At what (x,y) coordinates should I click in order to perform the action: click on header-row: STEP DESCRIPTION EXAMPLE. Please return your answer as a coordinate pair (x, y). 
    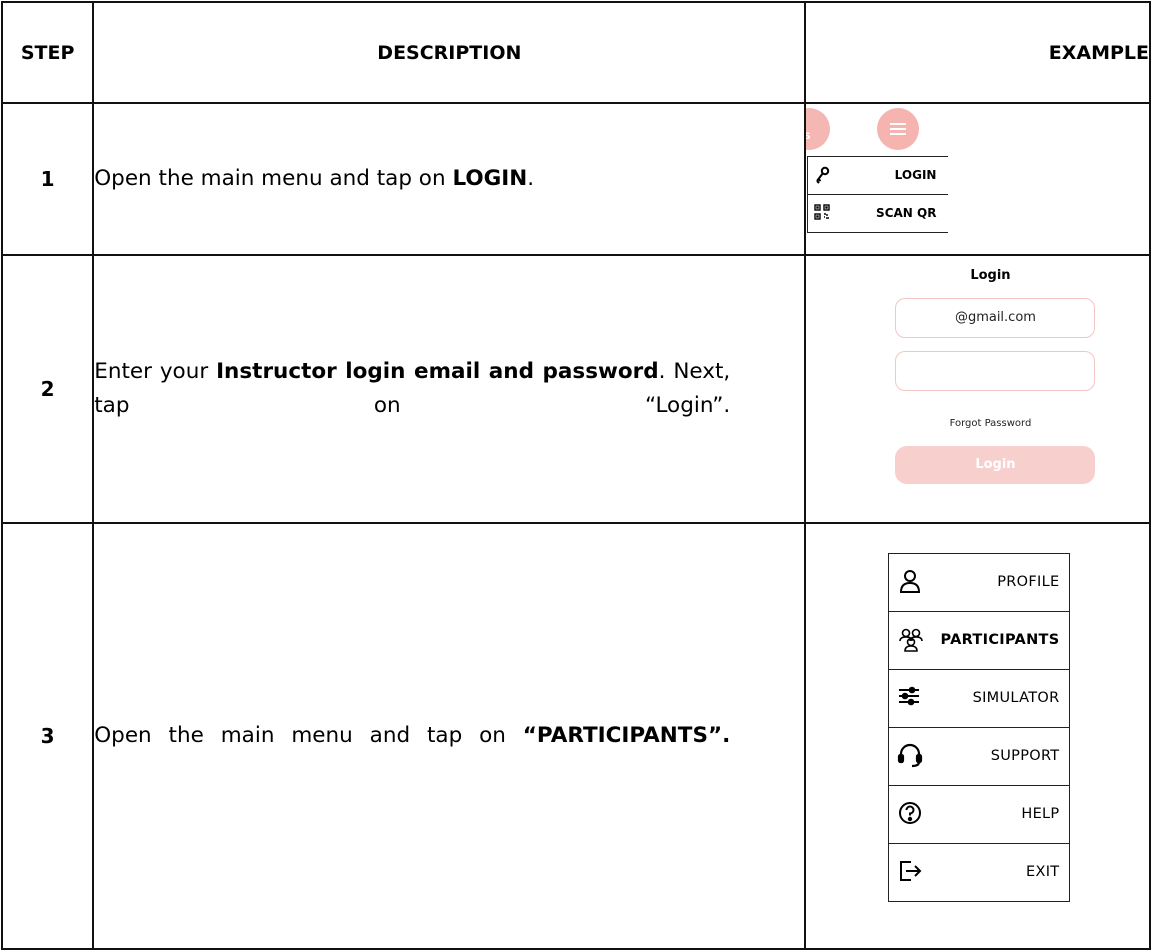
    Looking at the image, I should click on (575, 52).